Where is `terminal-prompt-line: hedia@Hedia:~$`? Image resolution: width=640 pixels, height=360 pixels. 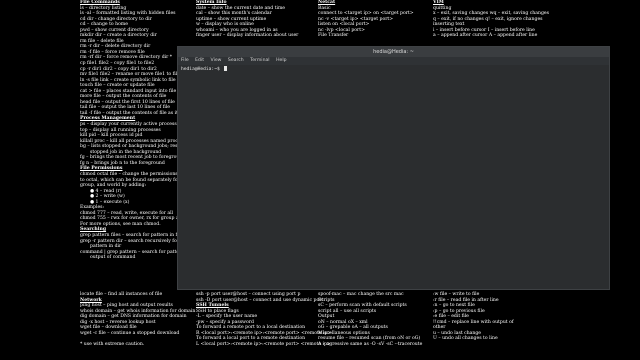 terminal-prompt-line: hedia@Hedia:~$ is located at coordinates (204, 69).